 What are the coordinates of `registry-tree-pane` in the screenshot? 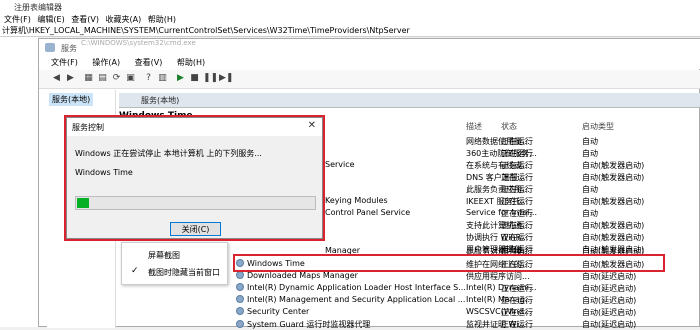 It's located at (19, 182).